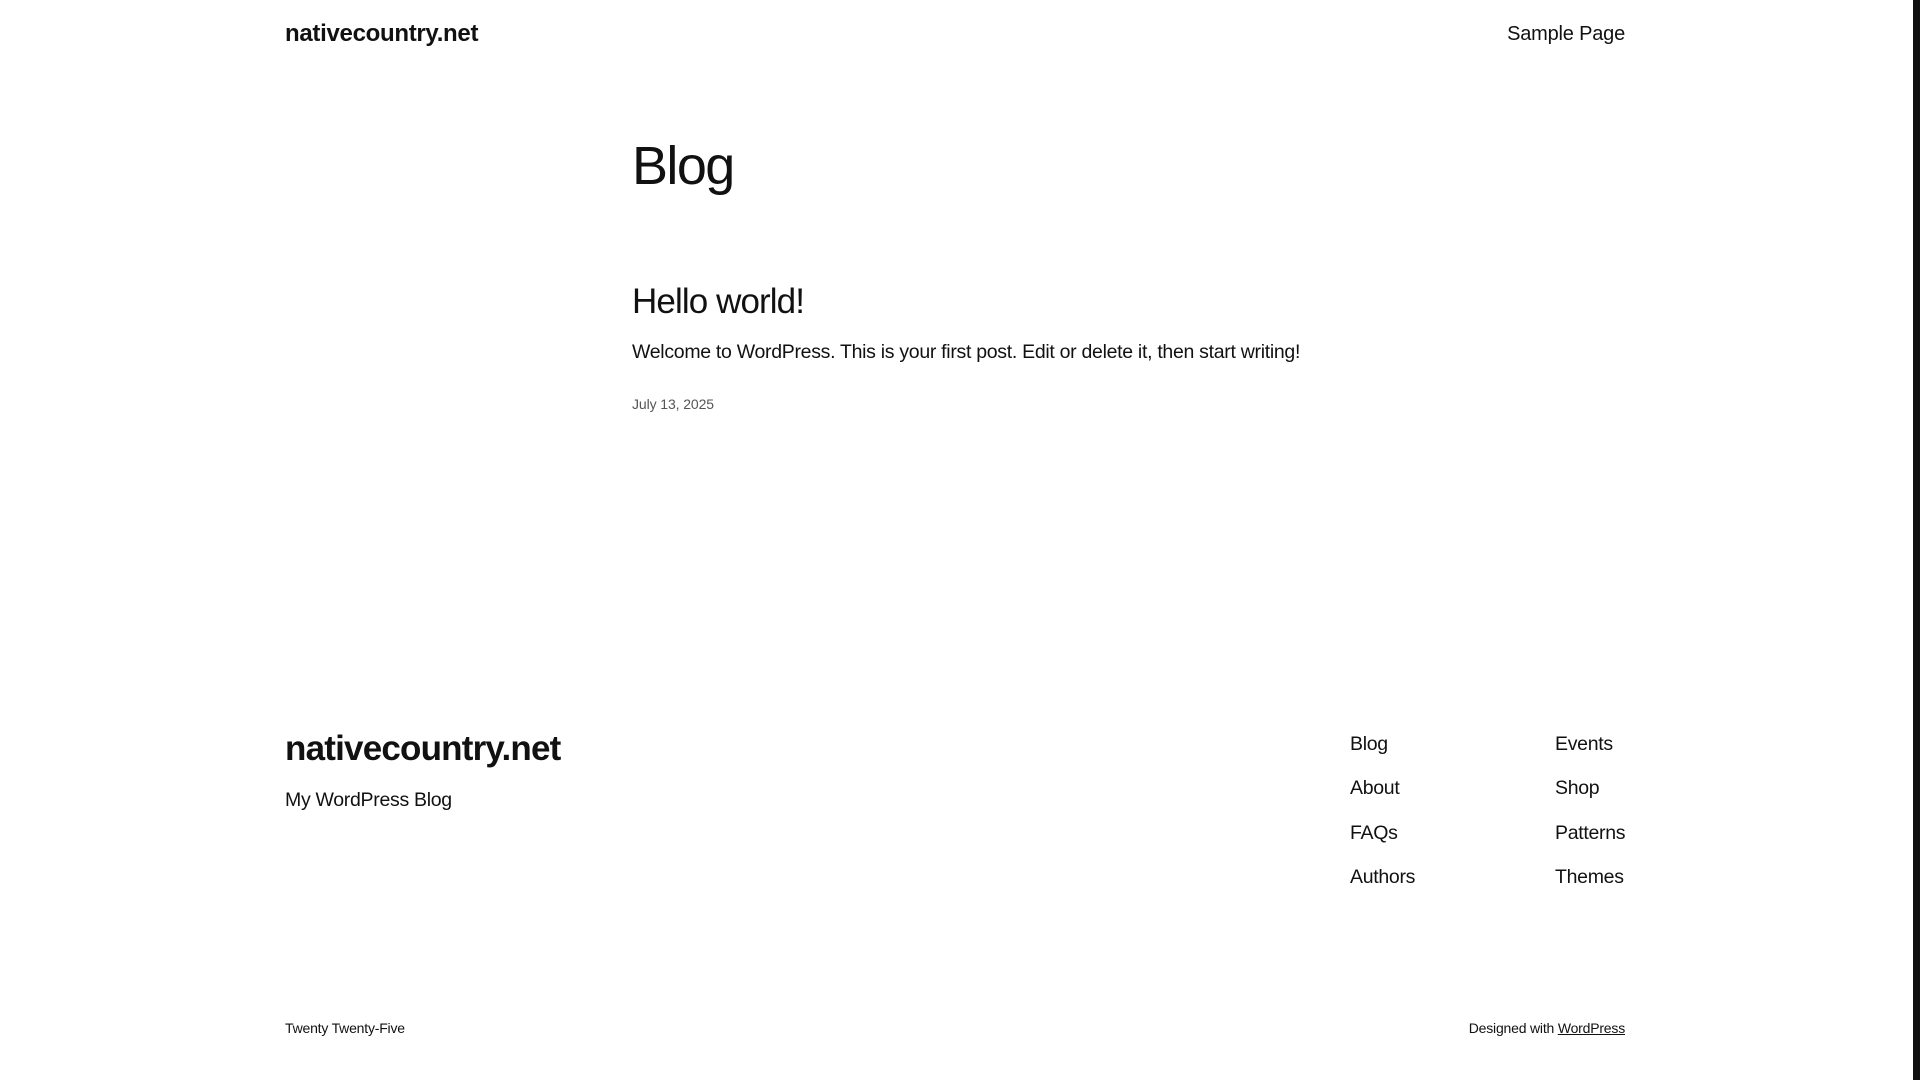 The width and height of the screenshot is (1920, 1080). I want to click on wordpress-link: WordPress, so click(1591, 1028).